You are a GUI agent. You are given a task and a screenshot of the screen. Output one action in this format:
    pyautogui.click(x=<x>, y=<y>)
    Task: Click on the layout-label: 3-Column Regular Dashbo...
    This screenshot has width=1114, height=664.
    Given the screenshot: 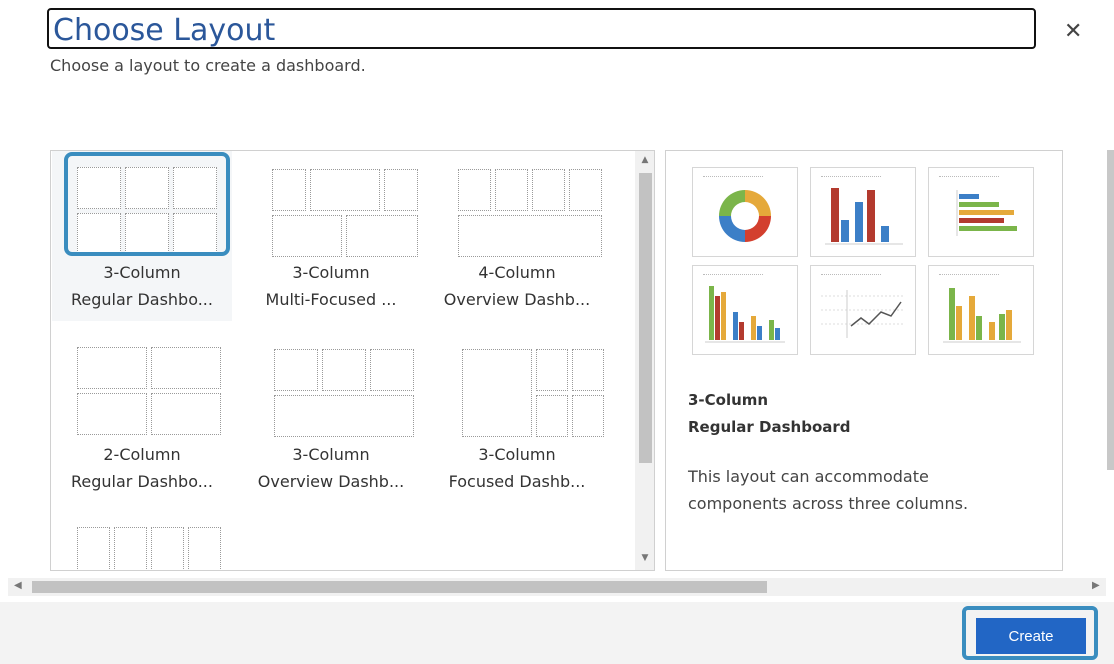 What is the action you would take?
    pyautogui.click(x=142, y=286)
    